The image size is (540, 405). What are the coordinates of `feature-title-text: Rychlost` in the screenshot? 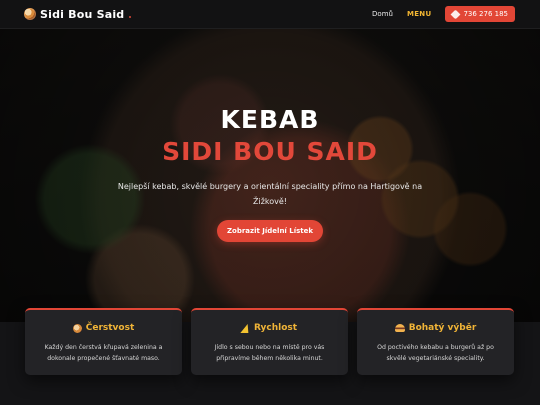 It's located at (275, 328).